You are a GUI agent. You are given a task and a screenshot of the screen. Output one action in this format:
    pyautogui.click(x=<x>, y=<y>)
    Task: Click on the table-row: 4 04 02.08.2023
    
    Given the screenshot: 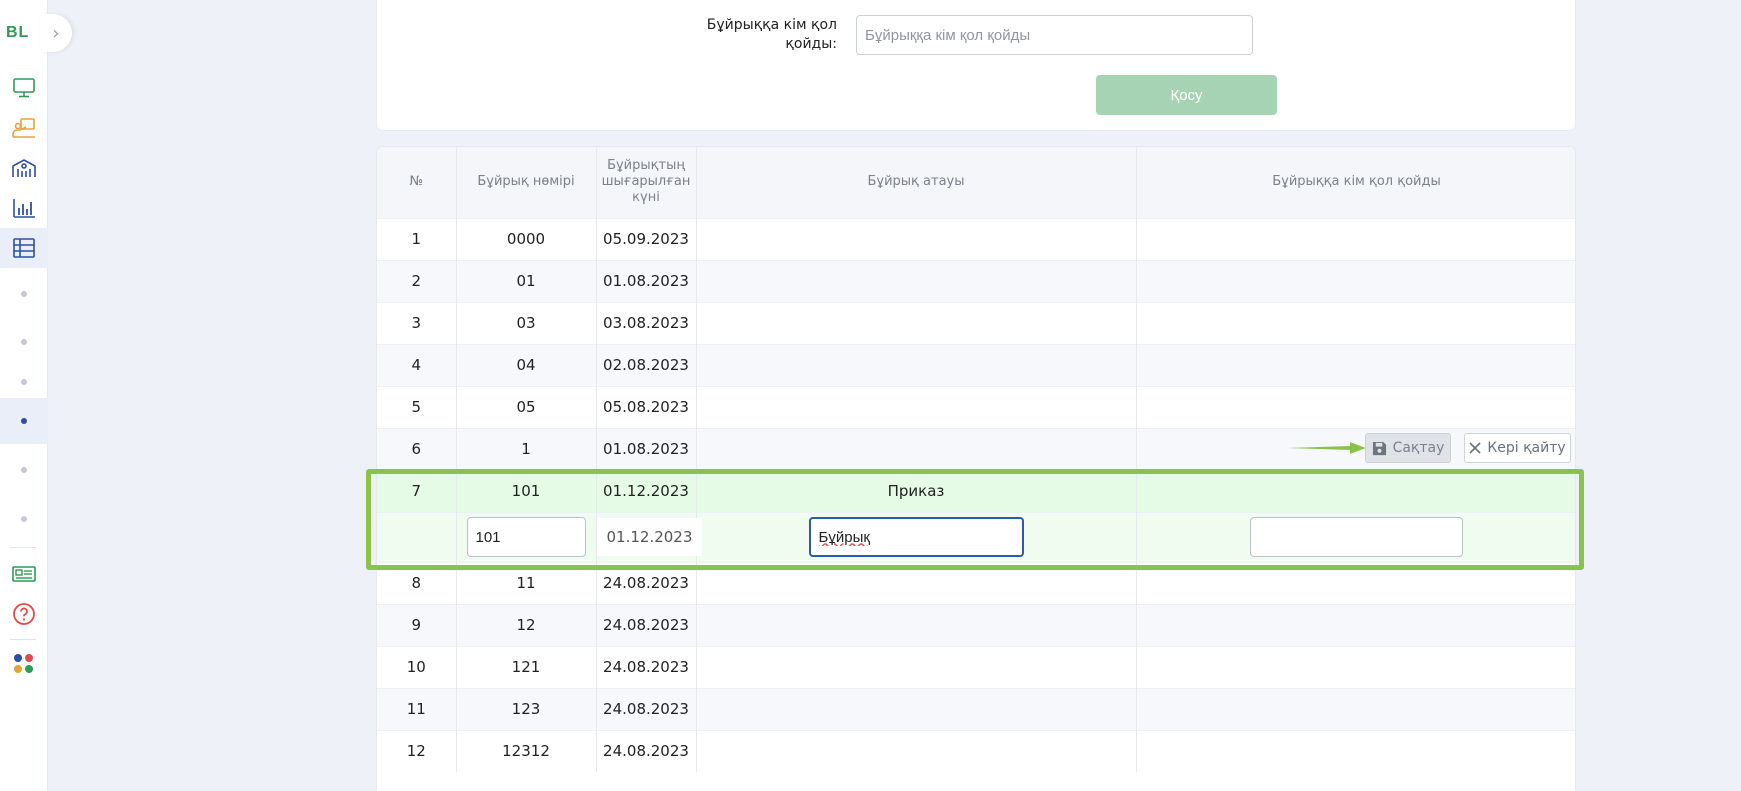 What is the action you would take?
    pyautogui.click(x=976, y=364)
    